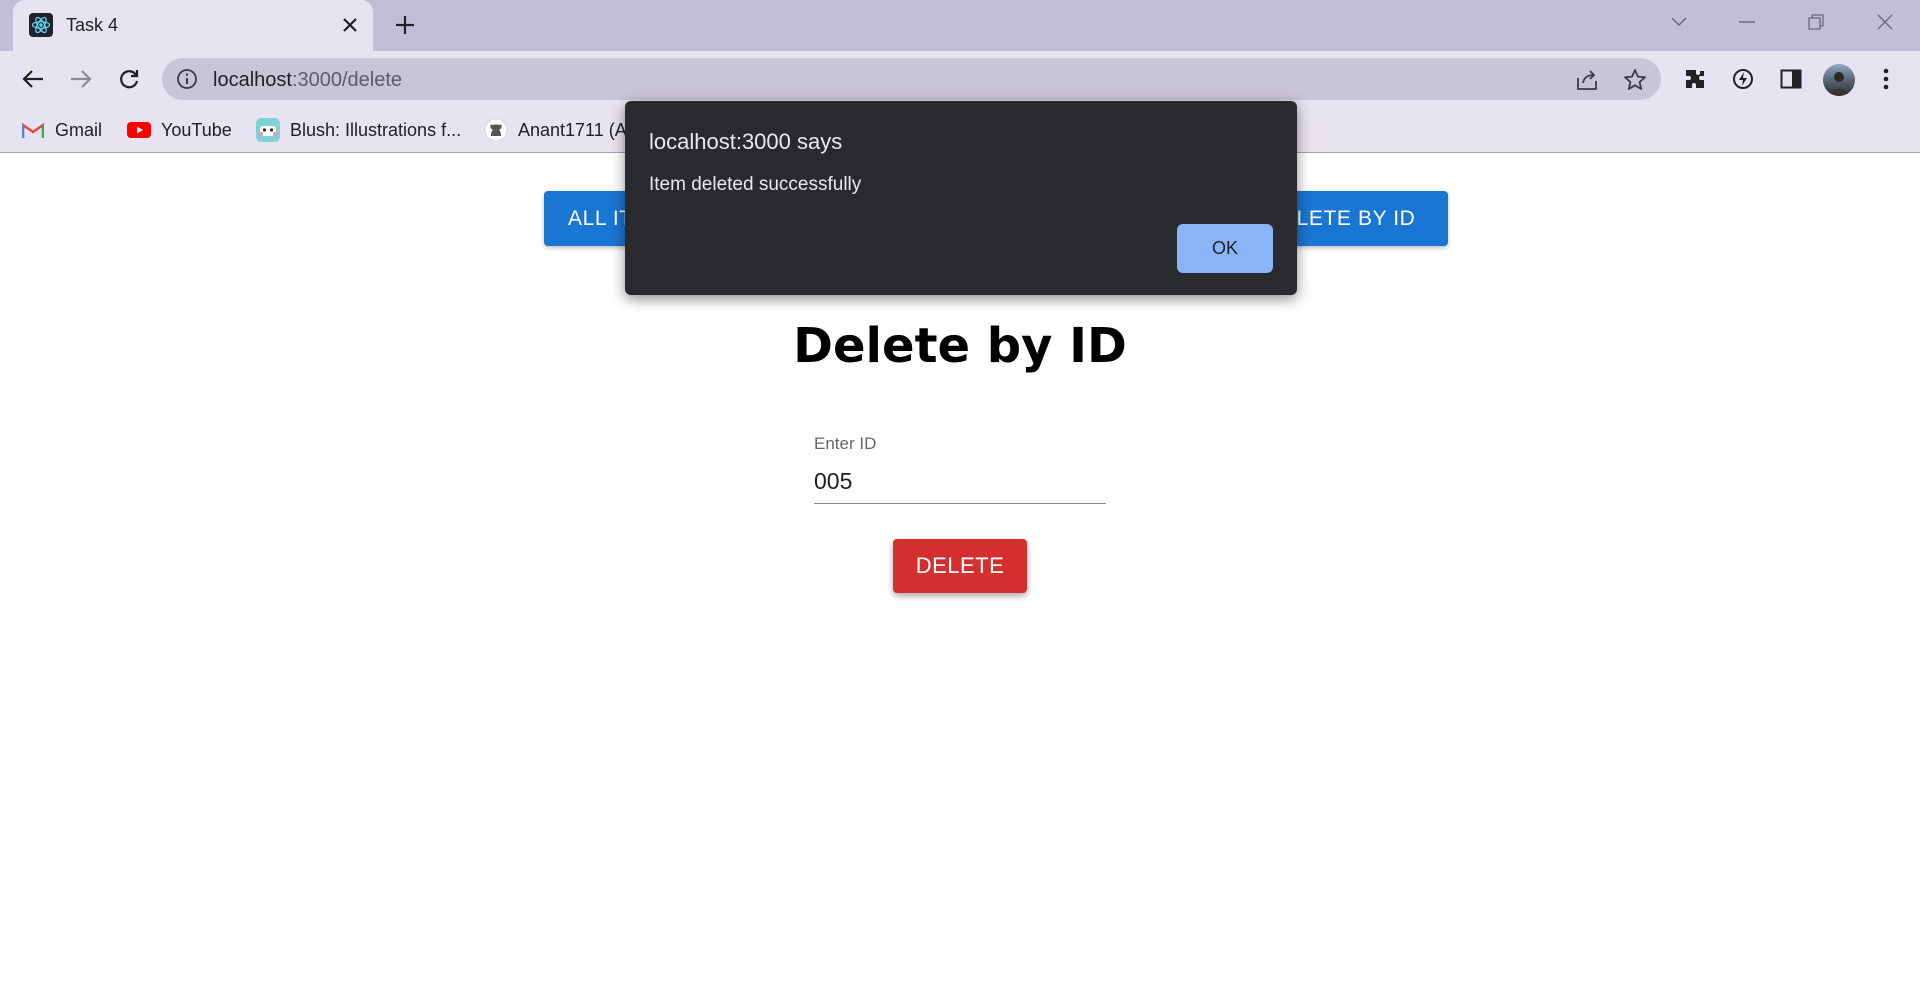 The image size is (1920, 988). I want to click on performance-icon, so click(1743, 79).